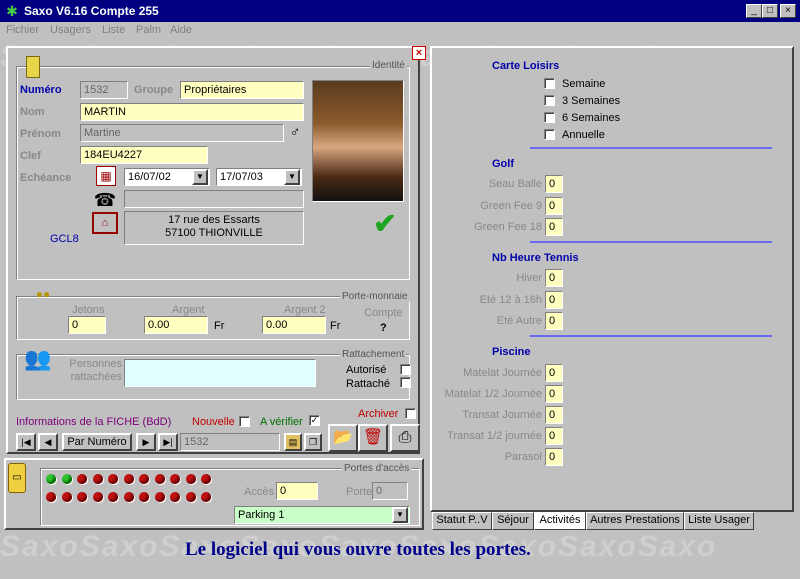 The width and height of the screenshot is (800, 579). What do you see at coordinates (373, 438) in the screenshot?
I see `delete-trash-button: 🗑` at bounding box center [373, 438].